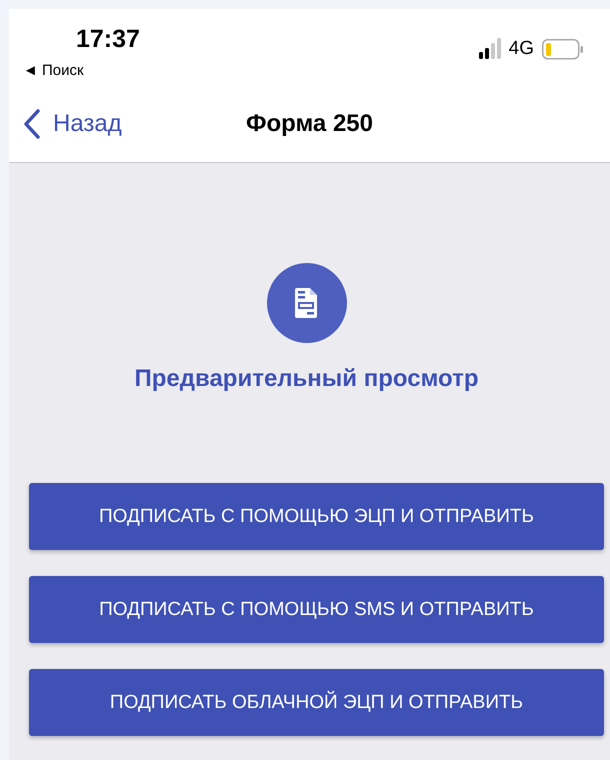 This screenshot has height=760, width=610. What do you see at coordinates (521, 49) in the screenshot?
I see `network-type: 4G` at bounding box center [521, 49].